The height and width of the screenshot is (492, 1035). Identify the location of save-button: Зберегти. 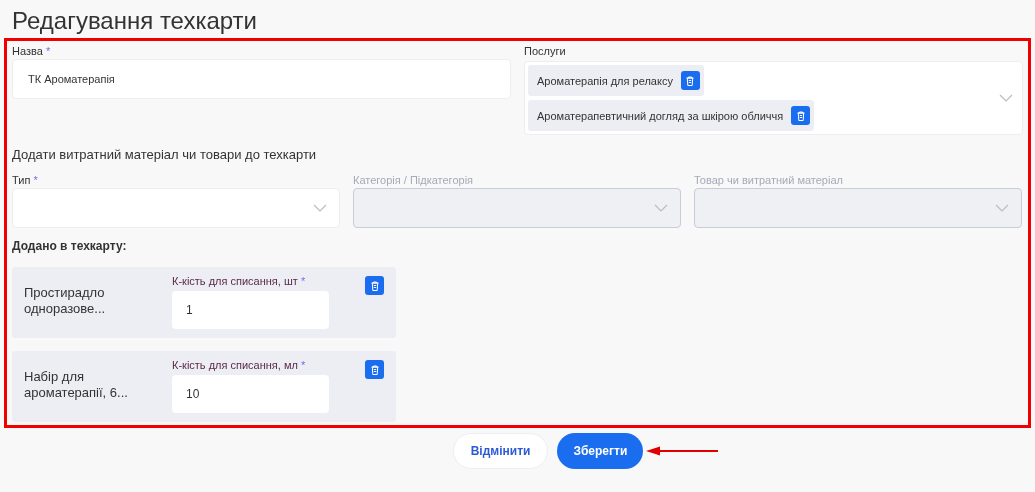
(600, 451).